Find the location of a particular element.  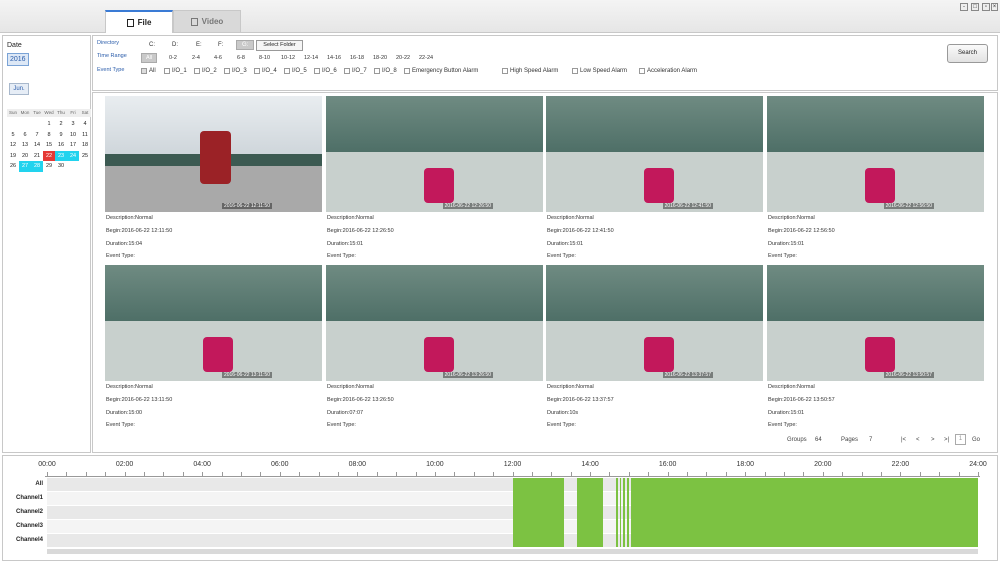

select-folder-button: Select Folder is located at coordinates (279, 45).